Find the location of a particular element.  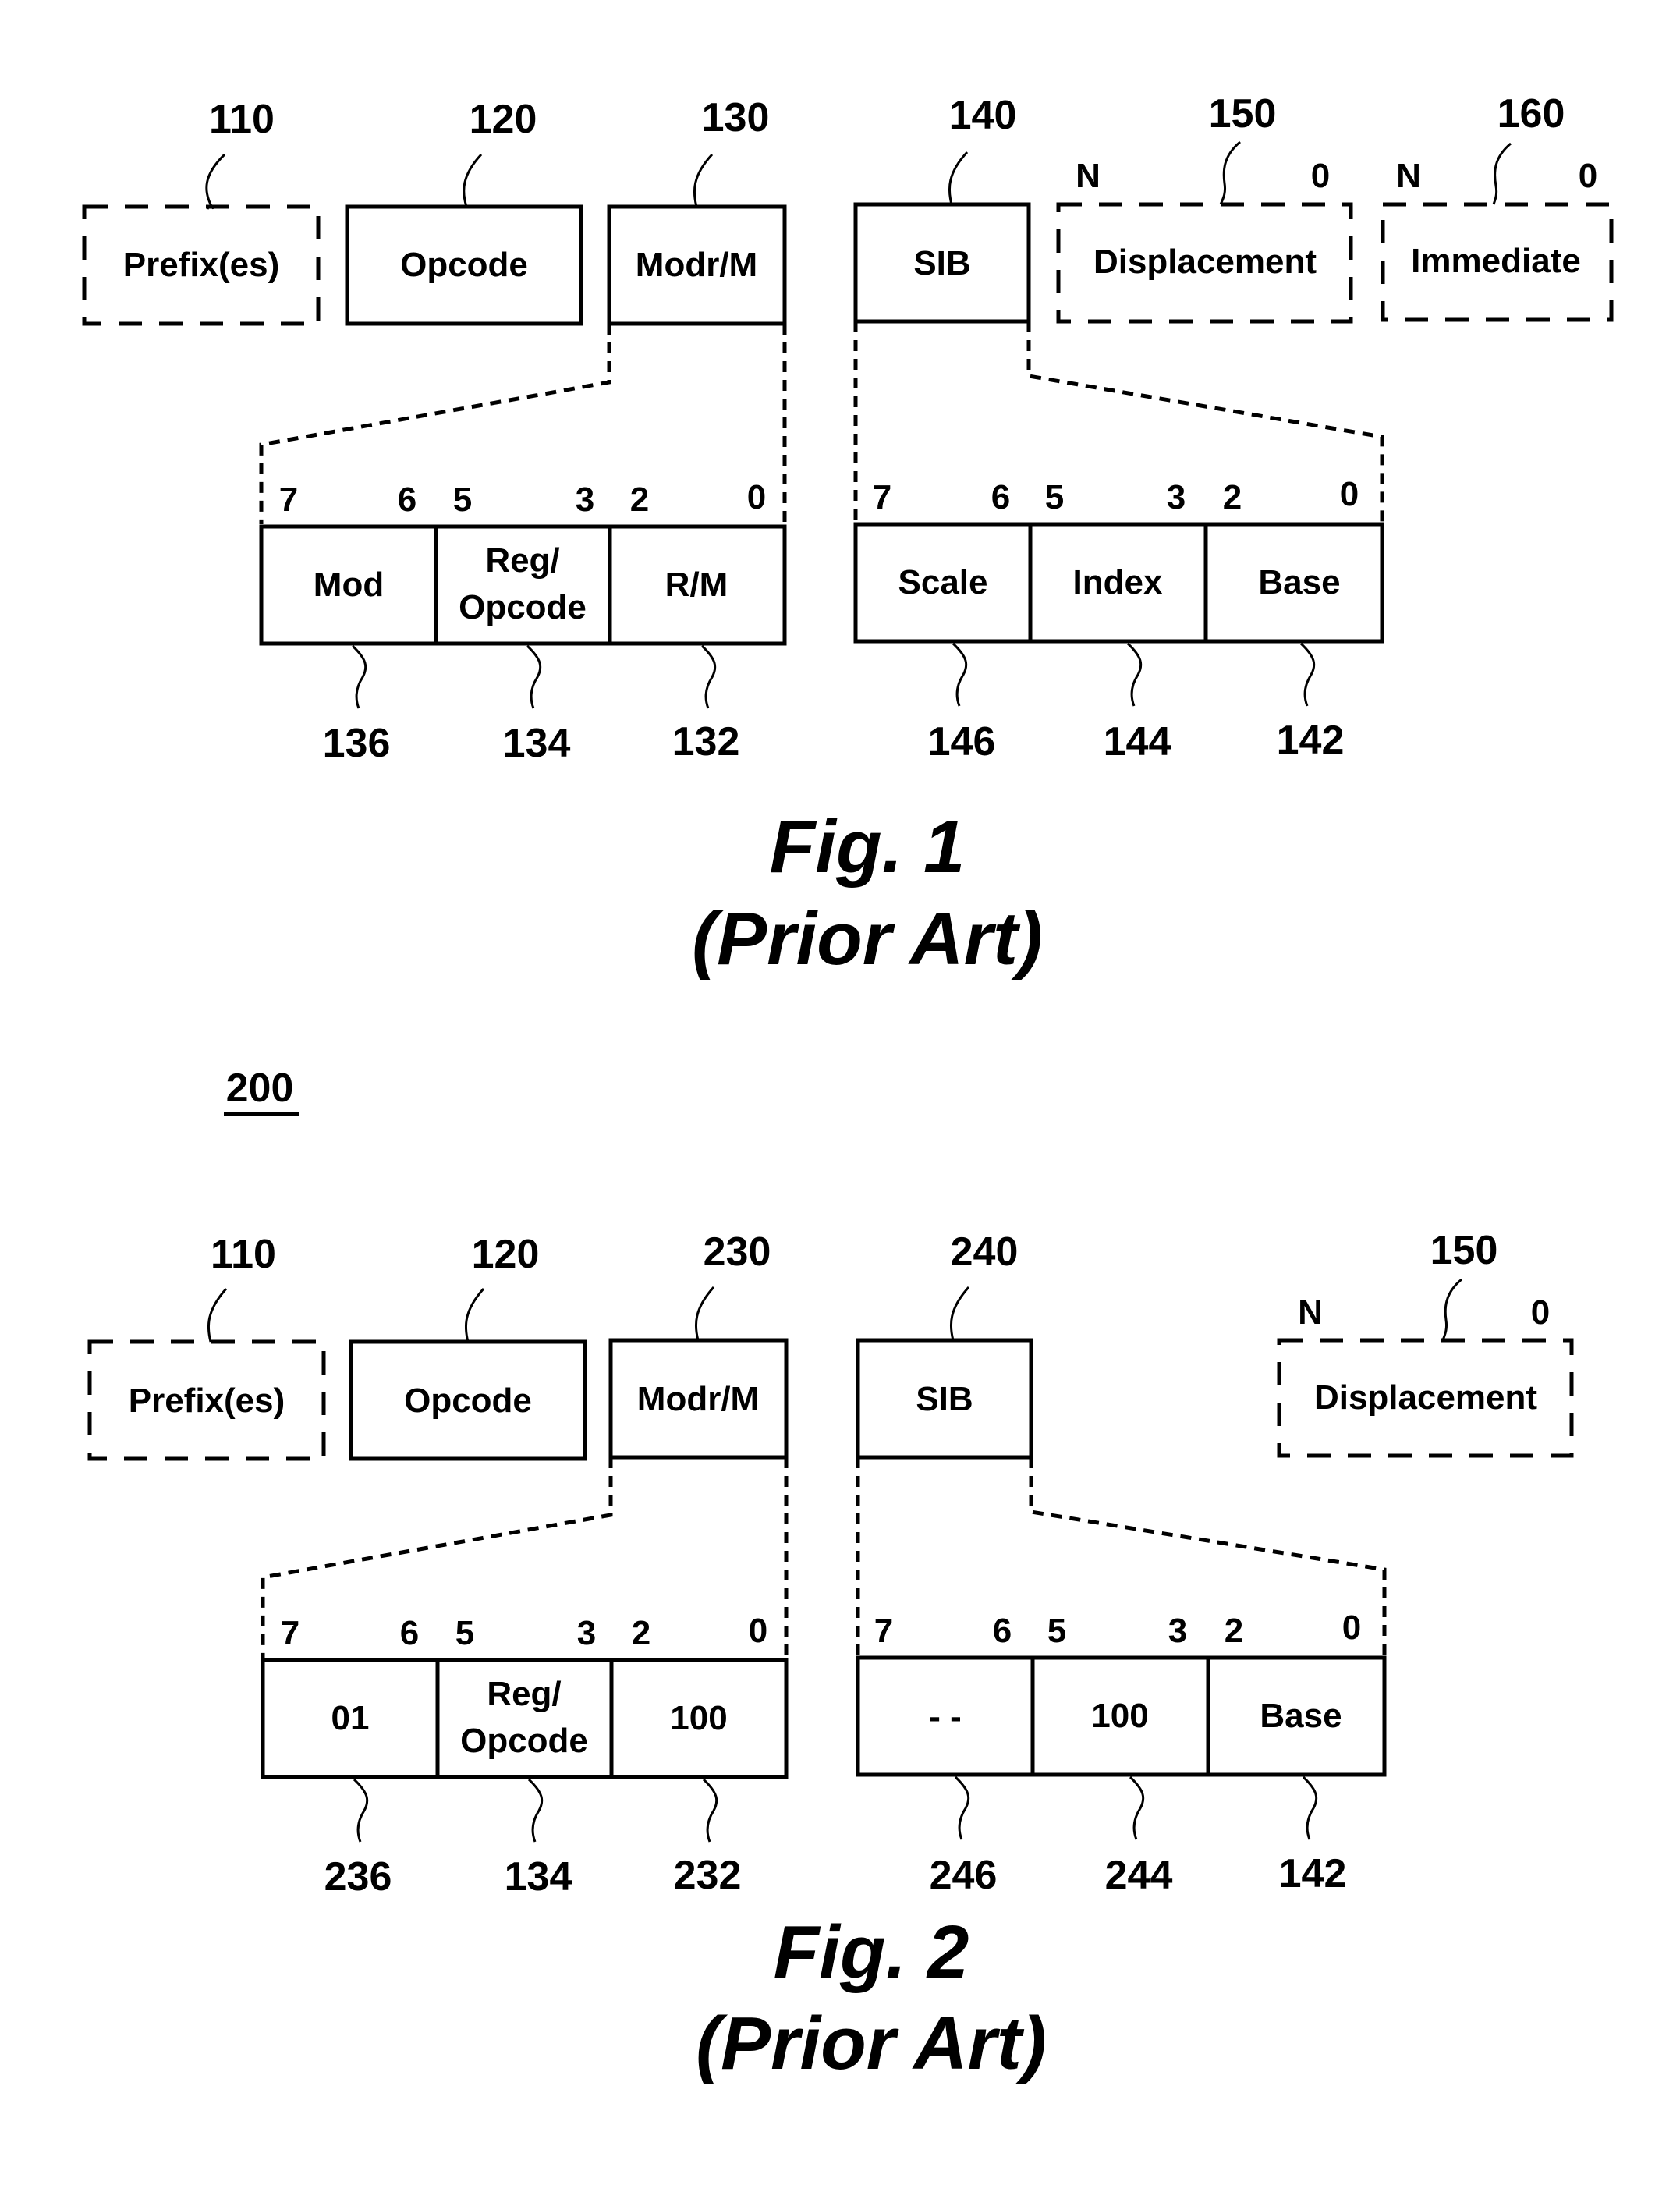

ref-label: 240 is located at coordinates (985, 1252).